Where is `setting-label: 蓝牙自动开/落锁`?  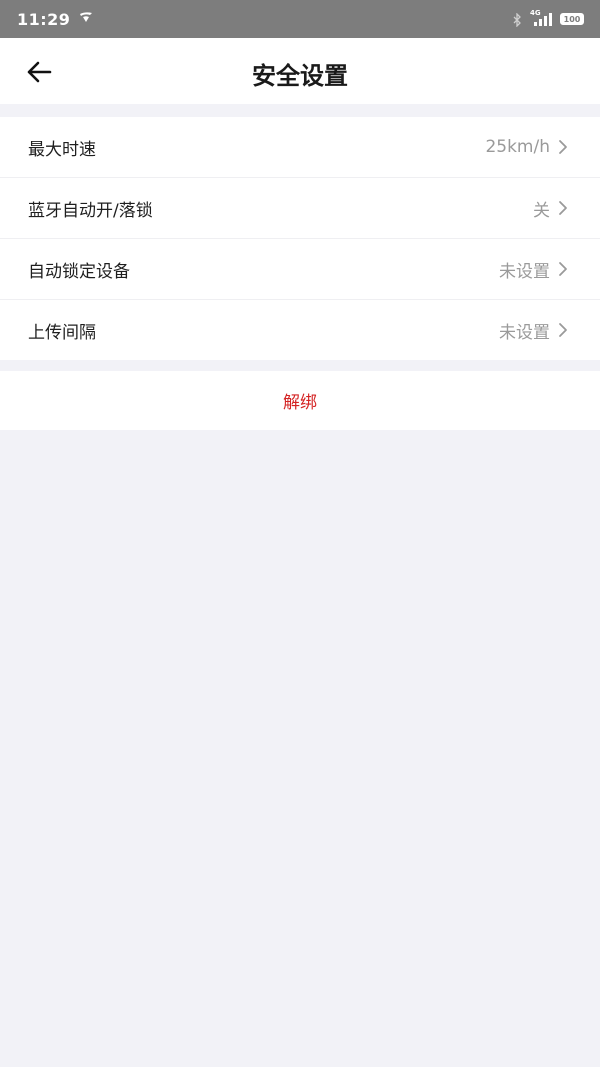
setting-label: 蓝牙自动开/落锁 is located at coordinates (90, 210).